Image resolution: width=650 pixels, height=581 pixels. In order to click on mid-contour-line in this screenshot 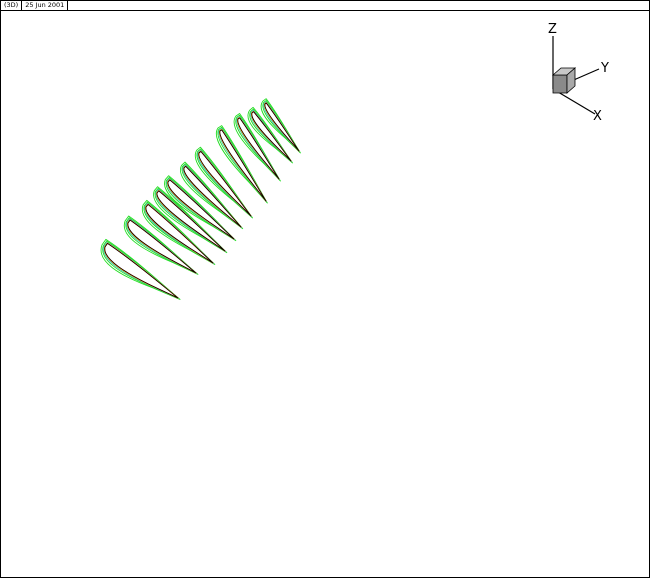, I will do `click(141, 270)`.